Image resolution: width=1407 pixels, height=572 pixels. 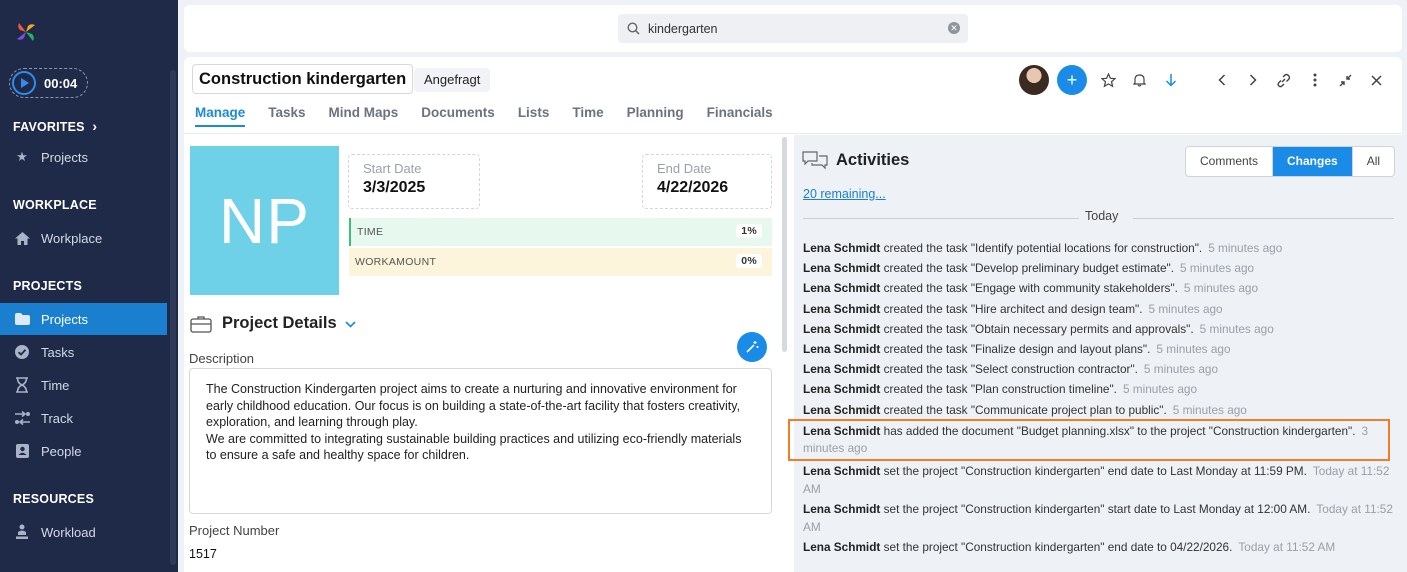 I want to click on magic-wand-icon, so click(x=752, y=347).